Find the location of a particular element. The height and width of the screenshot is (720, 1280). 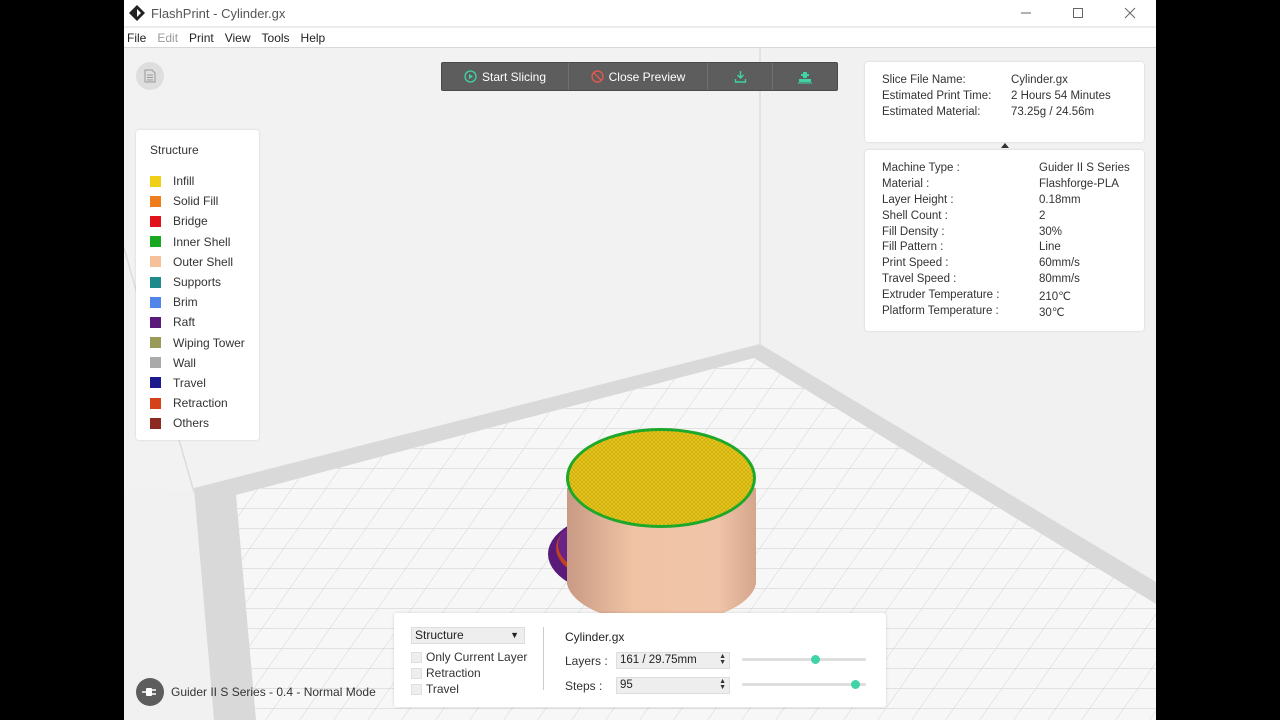

legend-item: Bridge is located at coordinates (204, 221).